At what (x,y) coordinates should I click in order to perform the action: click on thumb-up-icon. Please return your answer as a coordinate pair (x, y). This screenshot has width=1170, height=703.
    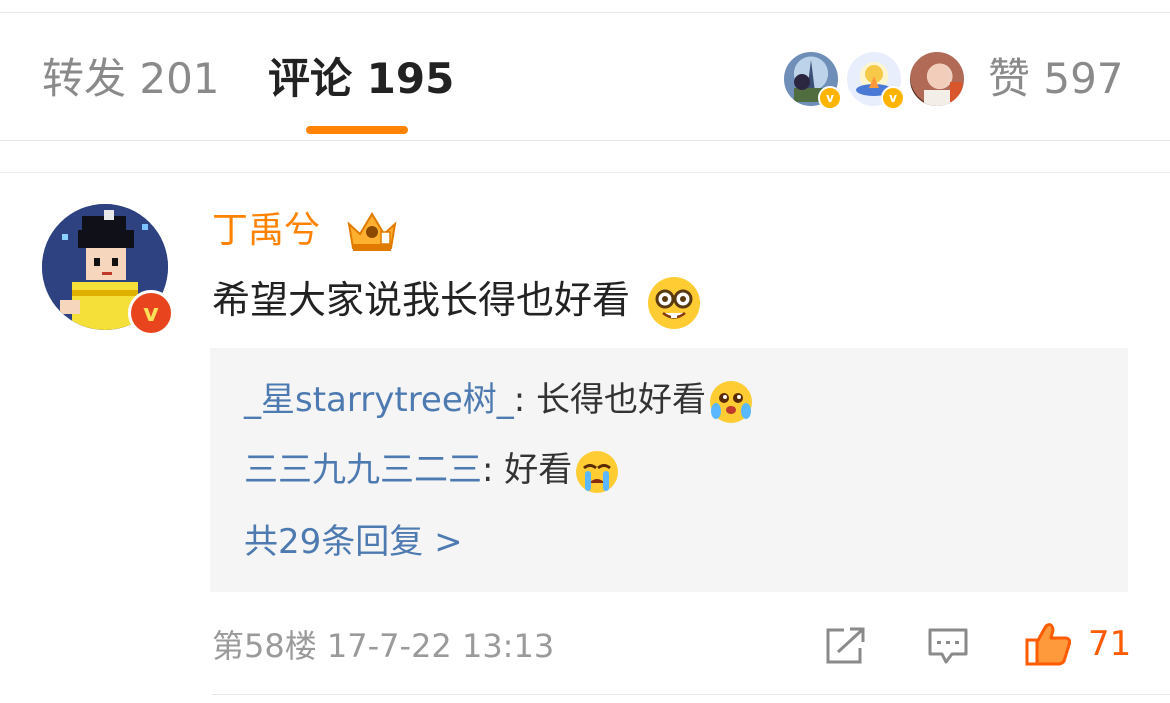
    Looking at the image, I should click on (1049, 644).